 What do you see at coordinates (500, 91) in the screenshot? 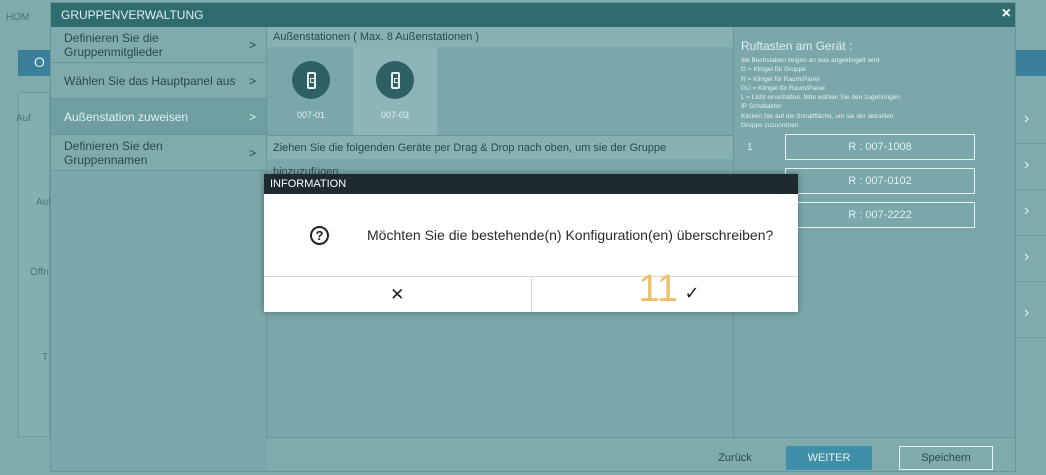
I see `station-list: 007-01 007-03` at bounding box center [500, 91].